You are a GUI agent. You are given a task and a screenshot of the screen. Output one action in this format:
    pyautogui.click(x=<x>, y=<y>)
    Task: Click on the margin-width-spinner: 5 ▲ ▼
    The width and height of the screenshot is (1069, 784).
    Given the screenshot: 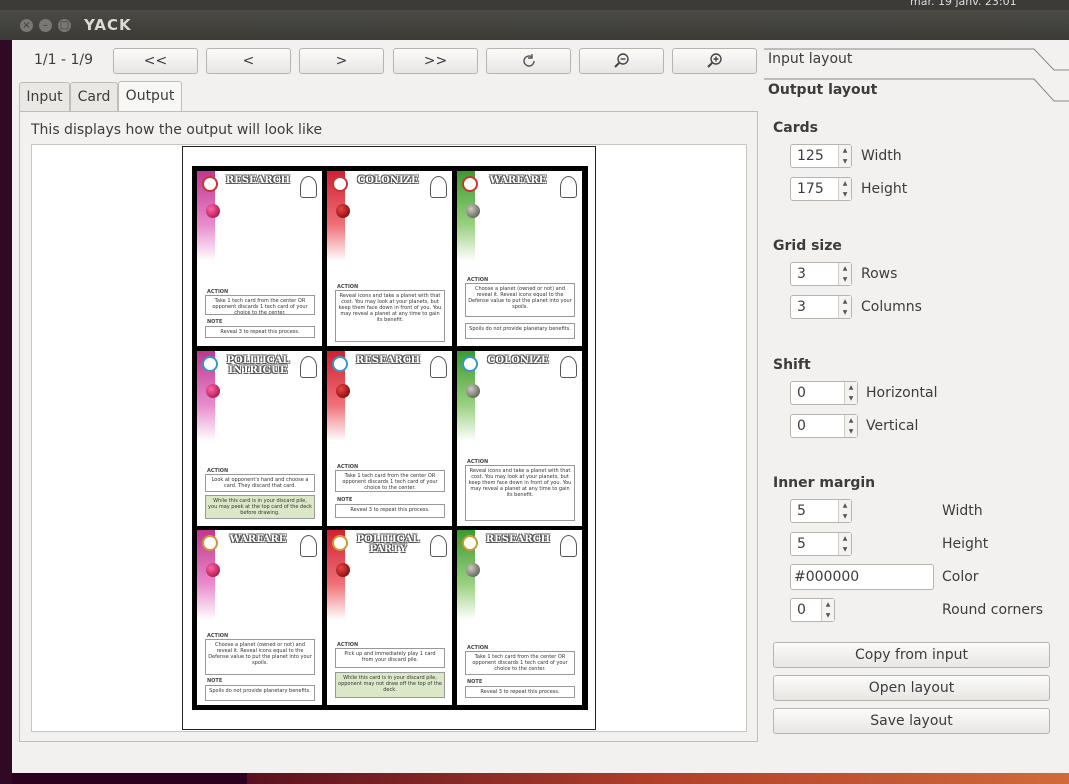 What is the action you would take?
    pyautogui.click(x=821, y=511)
    